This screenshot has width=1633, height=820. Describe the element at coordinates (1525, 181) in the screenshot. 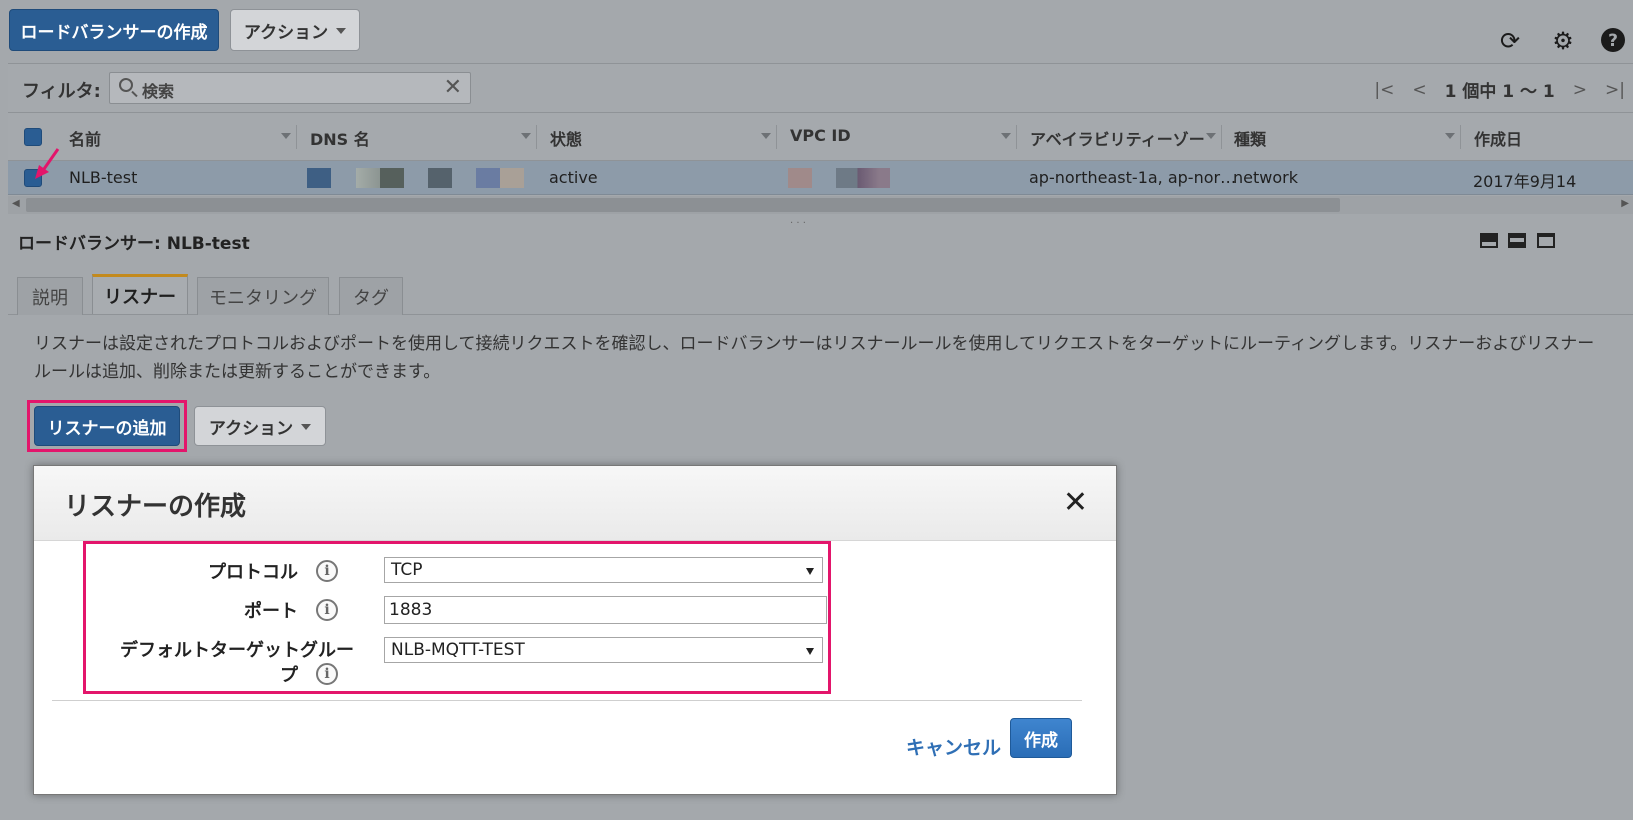

I see `row-created: 2017年9月14` at that location.